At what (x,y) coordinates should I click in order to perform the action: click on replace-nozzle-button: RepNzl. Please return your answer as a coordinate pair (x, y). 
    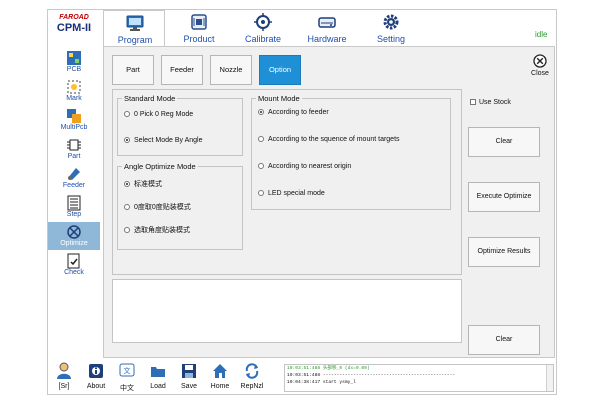
    Looking at the image, I should click on (252, 377).